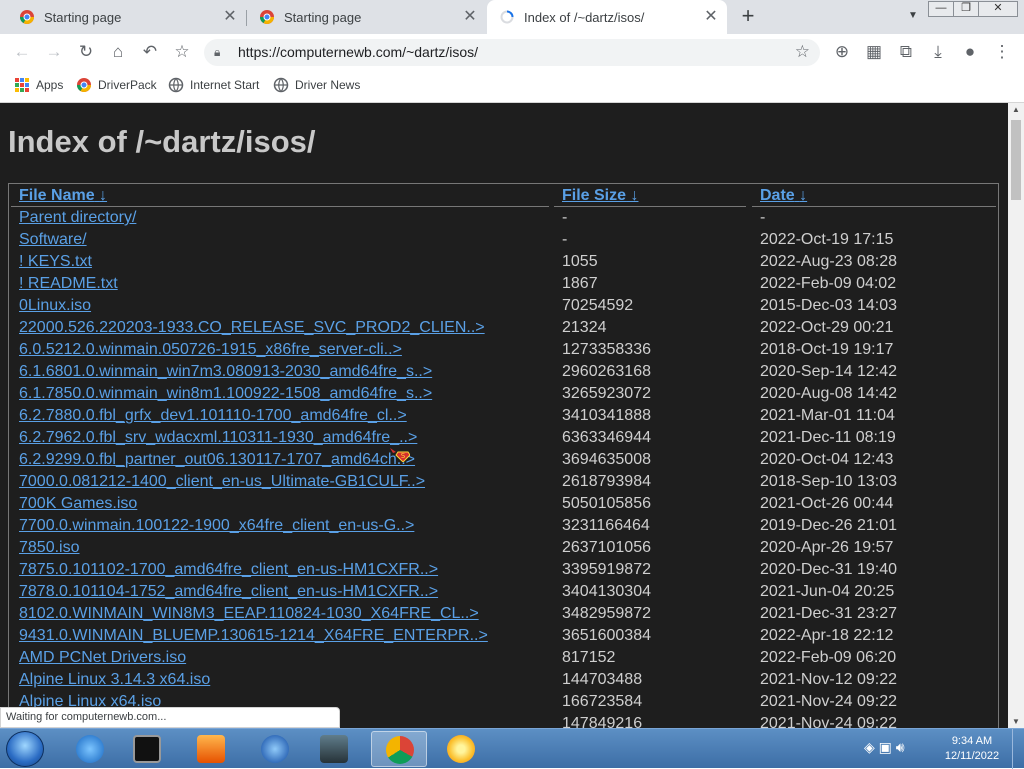 This screenshot has height=769, width=1024. I want to click on file-link: 0Linux.iso, so click(55, 306).